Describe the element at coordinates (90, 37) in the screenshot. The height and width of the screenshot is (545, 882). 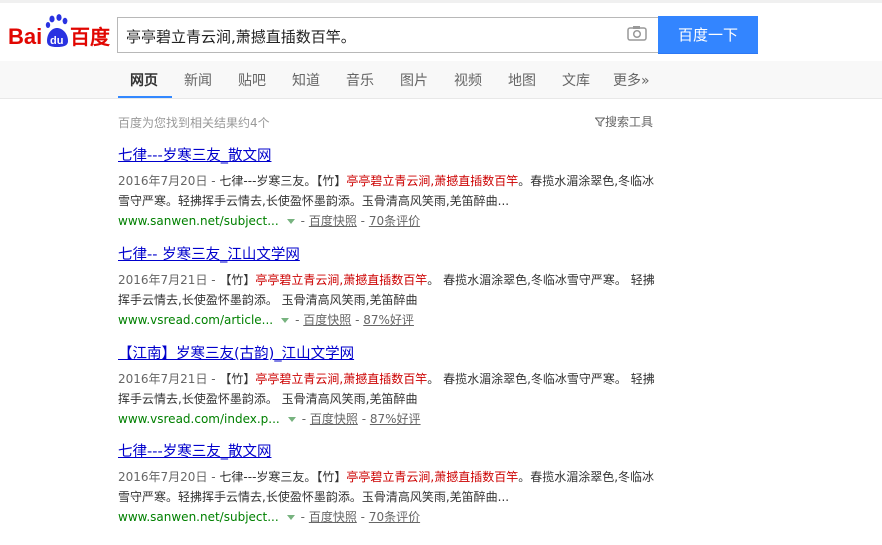
I see `logo-text-baidu-cn: 百度` at that location.